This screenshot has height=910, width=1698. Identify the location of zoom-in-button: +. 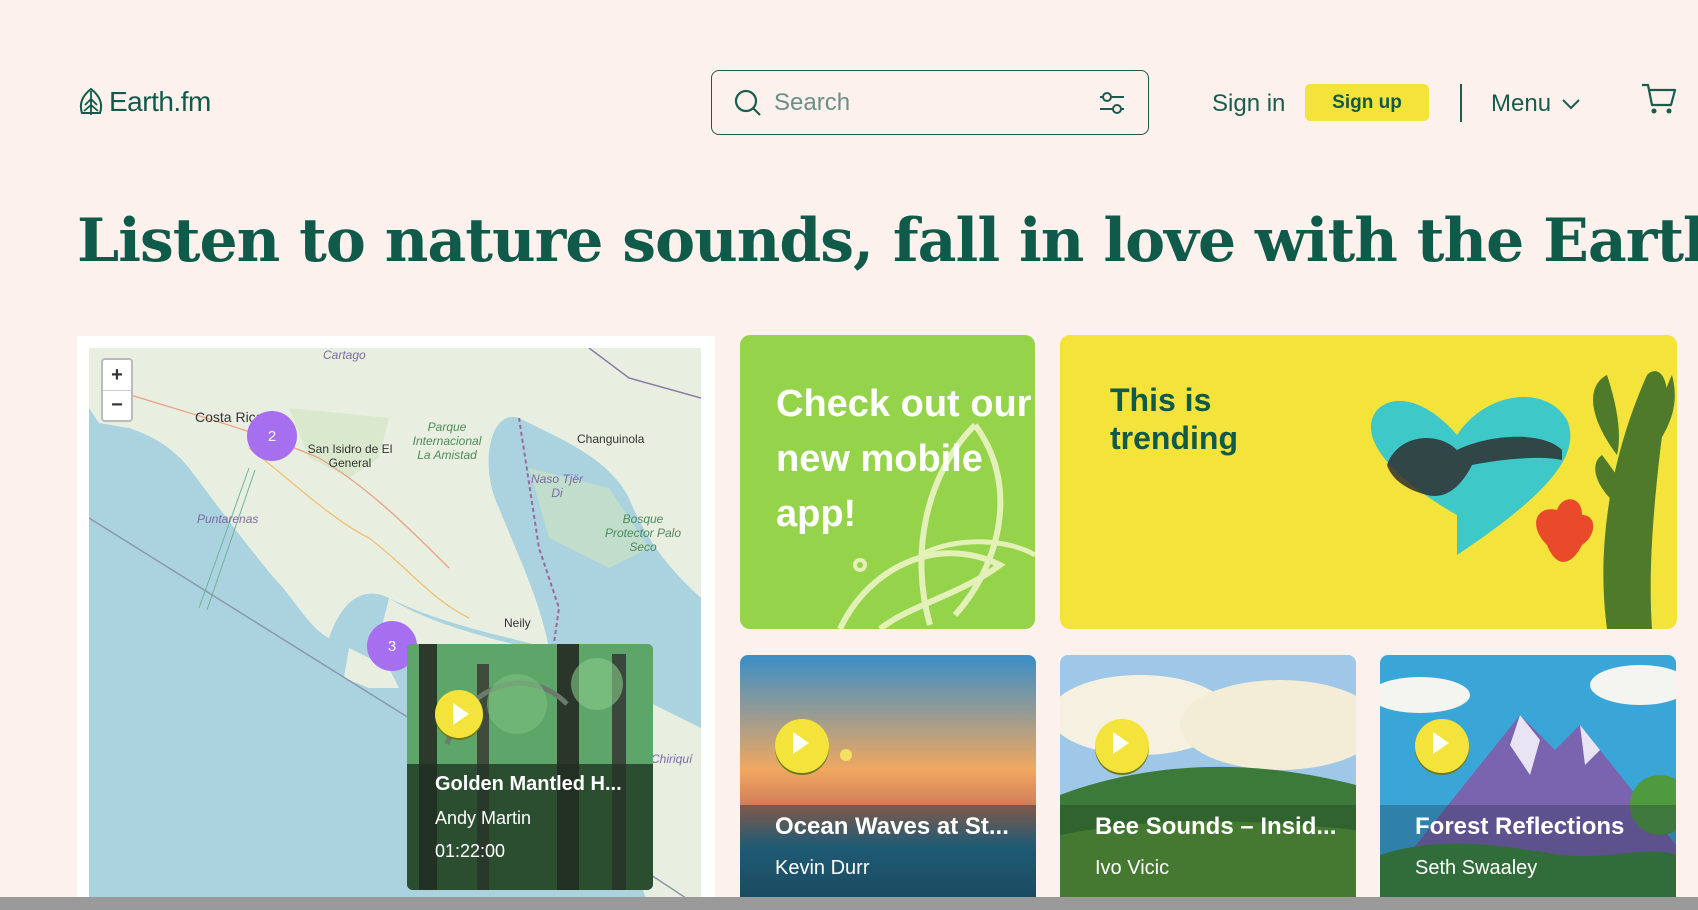
(117, 375).